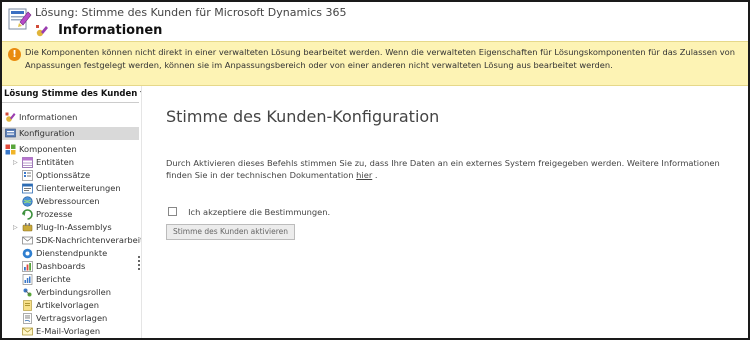 Image resolution: width=750 pixels, height=340 pixels. I want to click on sidebar-item-prozesse: Prozesse, so click(70, 214).